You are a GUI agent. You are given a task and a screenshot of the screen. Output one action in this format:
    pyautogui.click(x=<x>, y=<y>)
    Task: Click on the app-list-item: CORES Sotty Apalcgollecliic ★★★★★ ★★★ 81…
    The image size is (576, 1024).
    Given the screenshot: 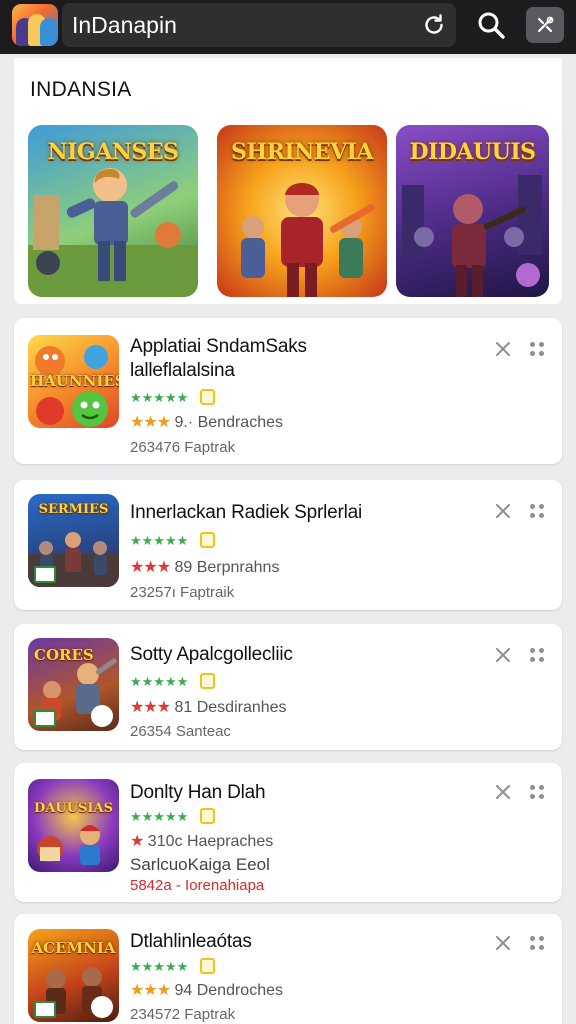 What is the action you would take?
    pyautogui.click(x=288, y=687)
    